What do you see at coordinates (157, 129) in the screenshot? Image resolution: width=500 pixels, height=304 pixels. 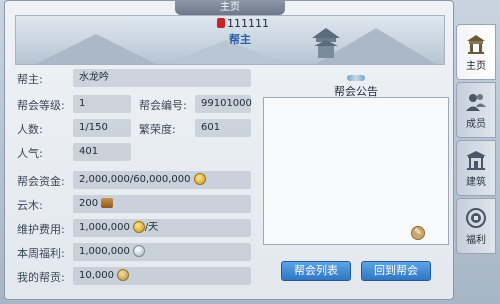 I see `prosperity-label: 繁荣度:` at bounding box center [157, 129].